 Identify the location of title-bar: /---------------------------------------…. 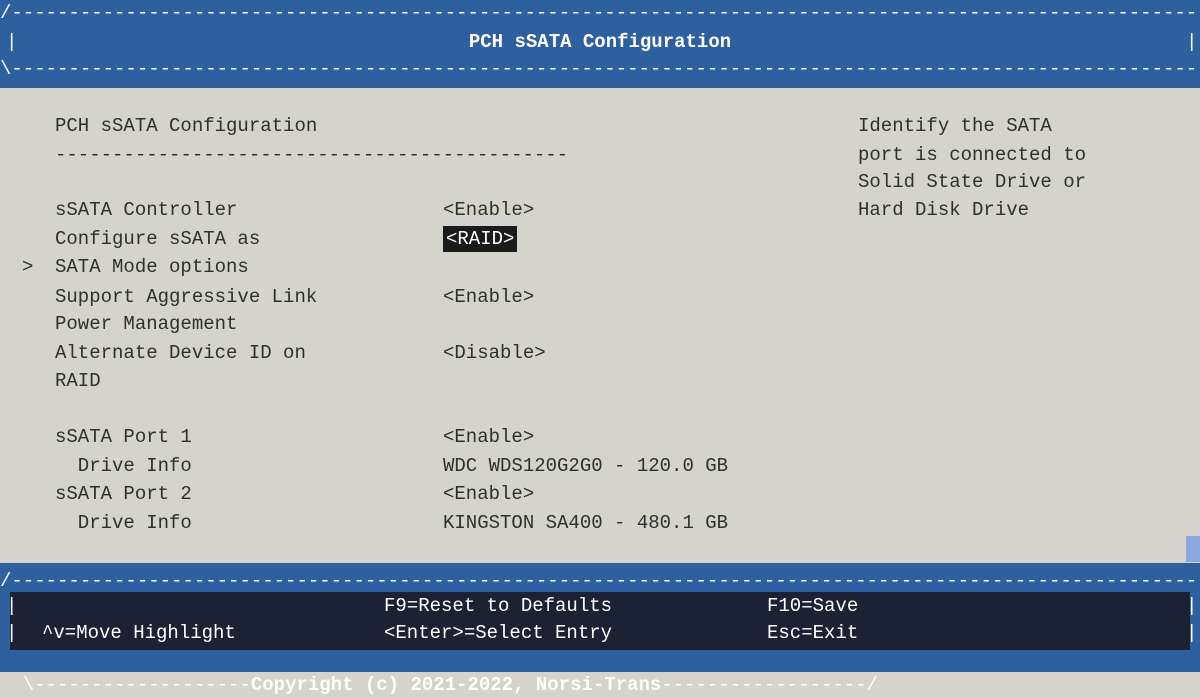
(600, 44).